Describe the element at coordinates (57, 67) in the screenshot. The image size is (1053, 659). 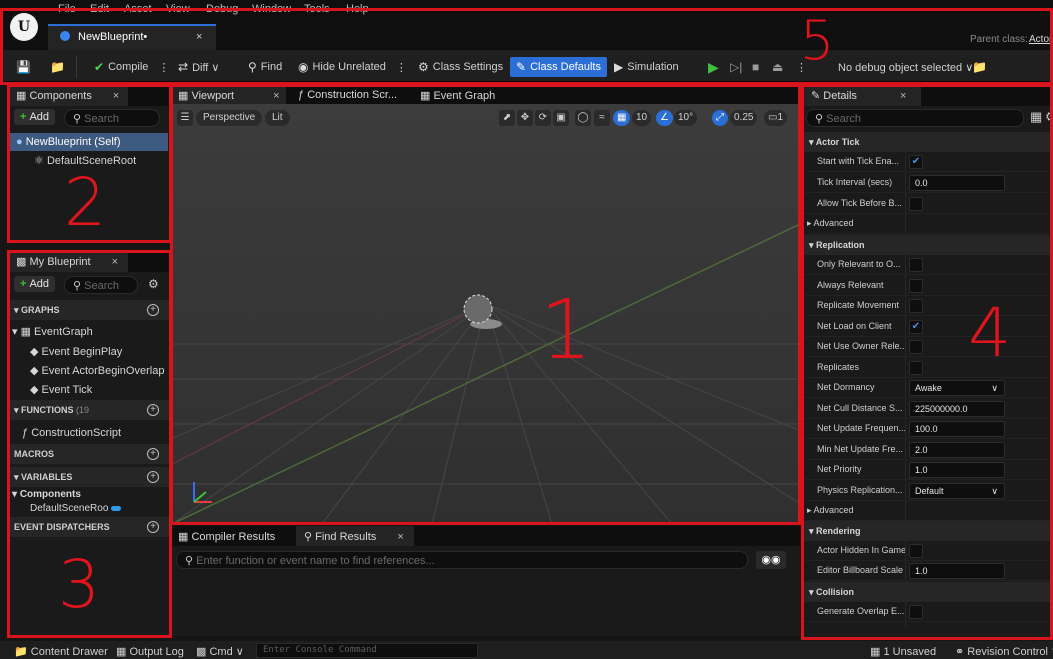
I see `browse-icon: 📁` at that location.